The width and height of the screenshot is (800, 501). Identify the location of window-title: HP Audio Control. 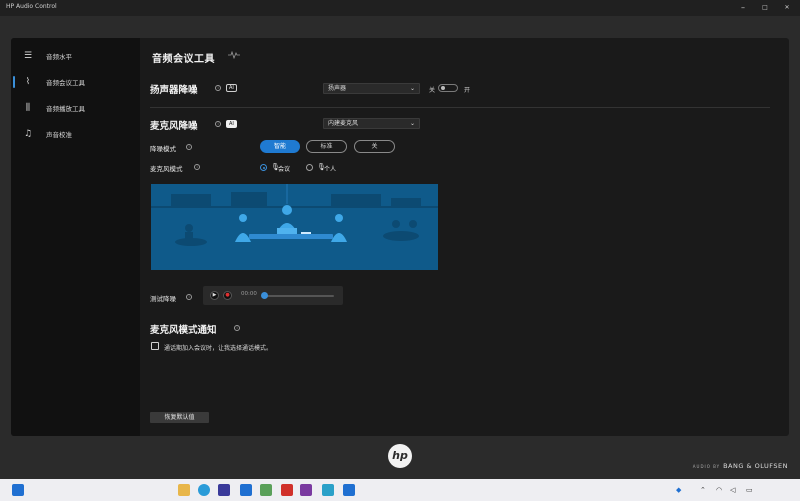
(31, 6).